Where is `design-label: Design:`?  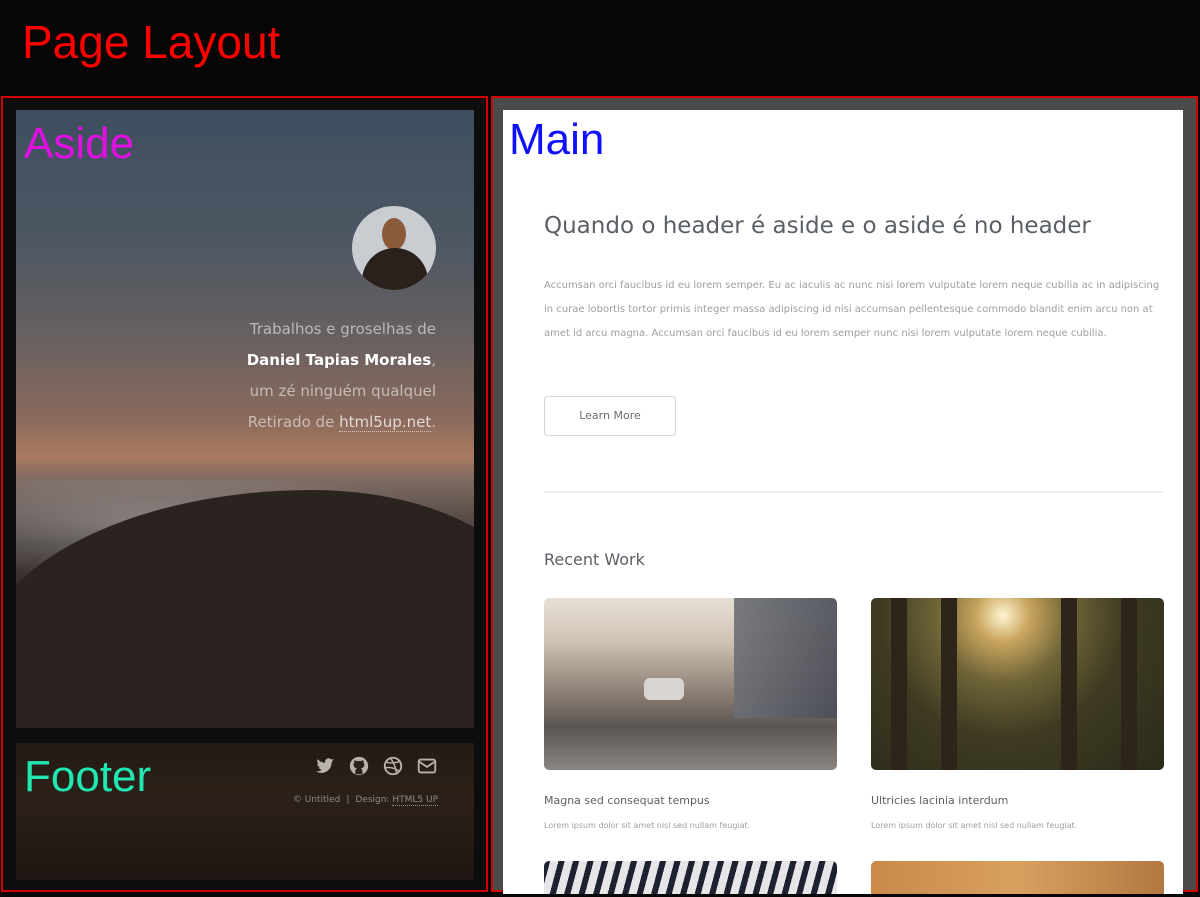
design-label: Design: is located at coordinates (372, 800).